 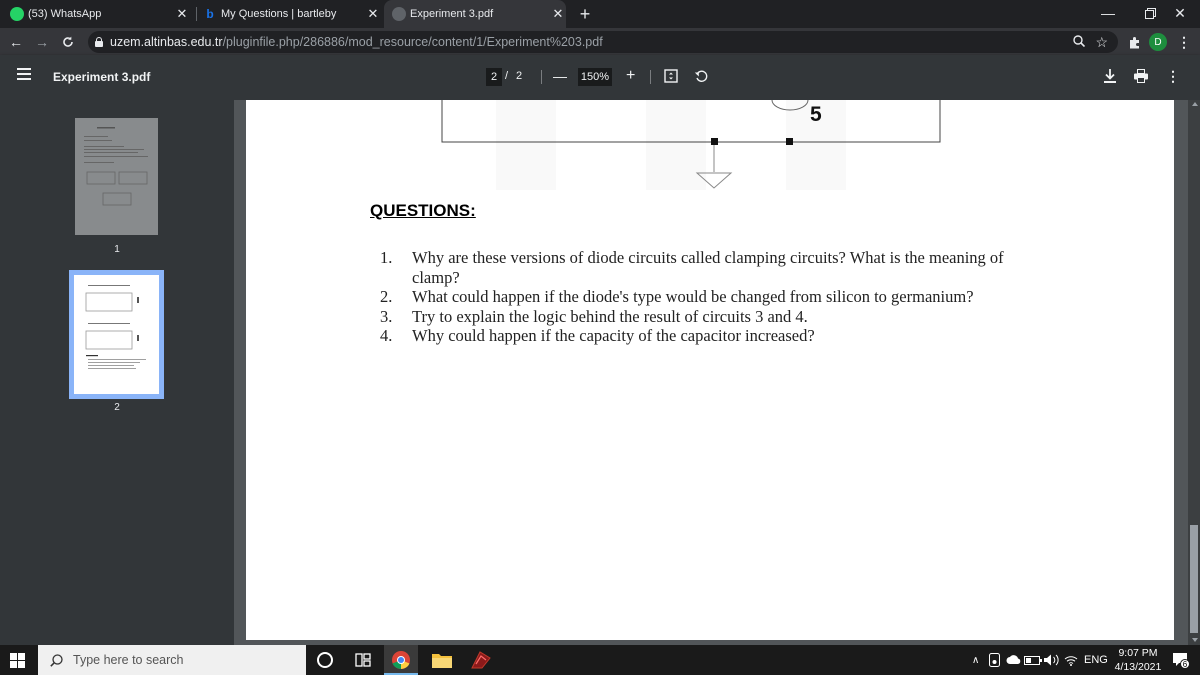 What do you see at coordinates (481, 662) in the screenshot?
I see `app-icon` at bounding box center [481, 662].